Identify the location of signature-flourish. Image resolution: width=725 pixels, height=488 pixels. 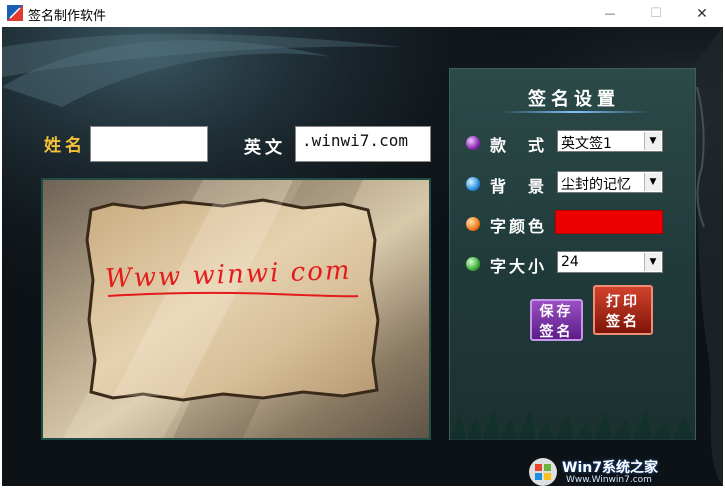
(233, 294).